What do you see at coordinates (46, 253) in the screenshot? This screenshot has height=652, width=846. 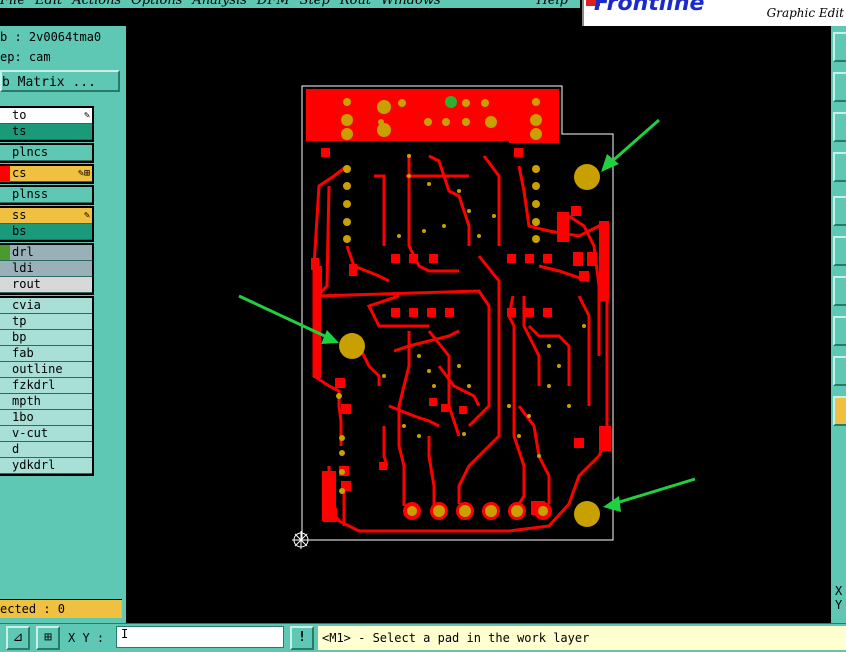 I see `layer-drl: drl` at bounding box center [46, 253].